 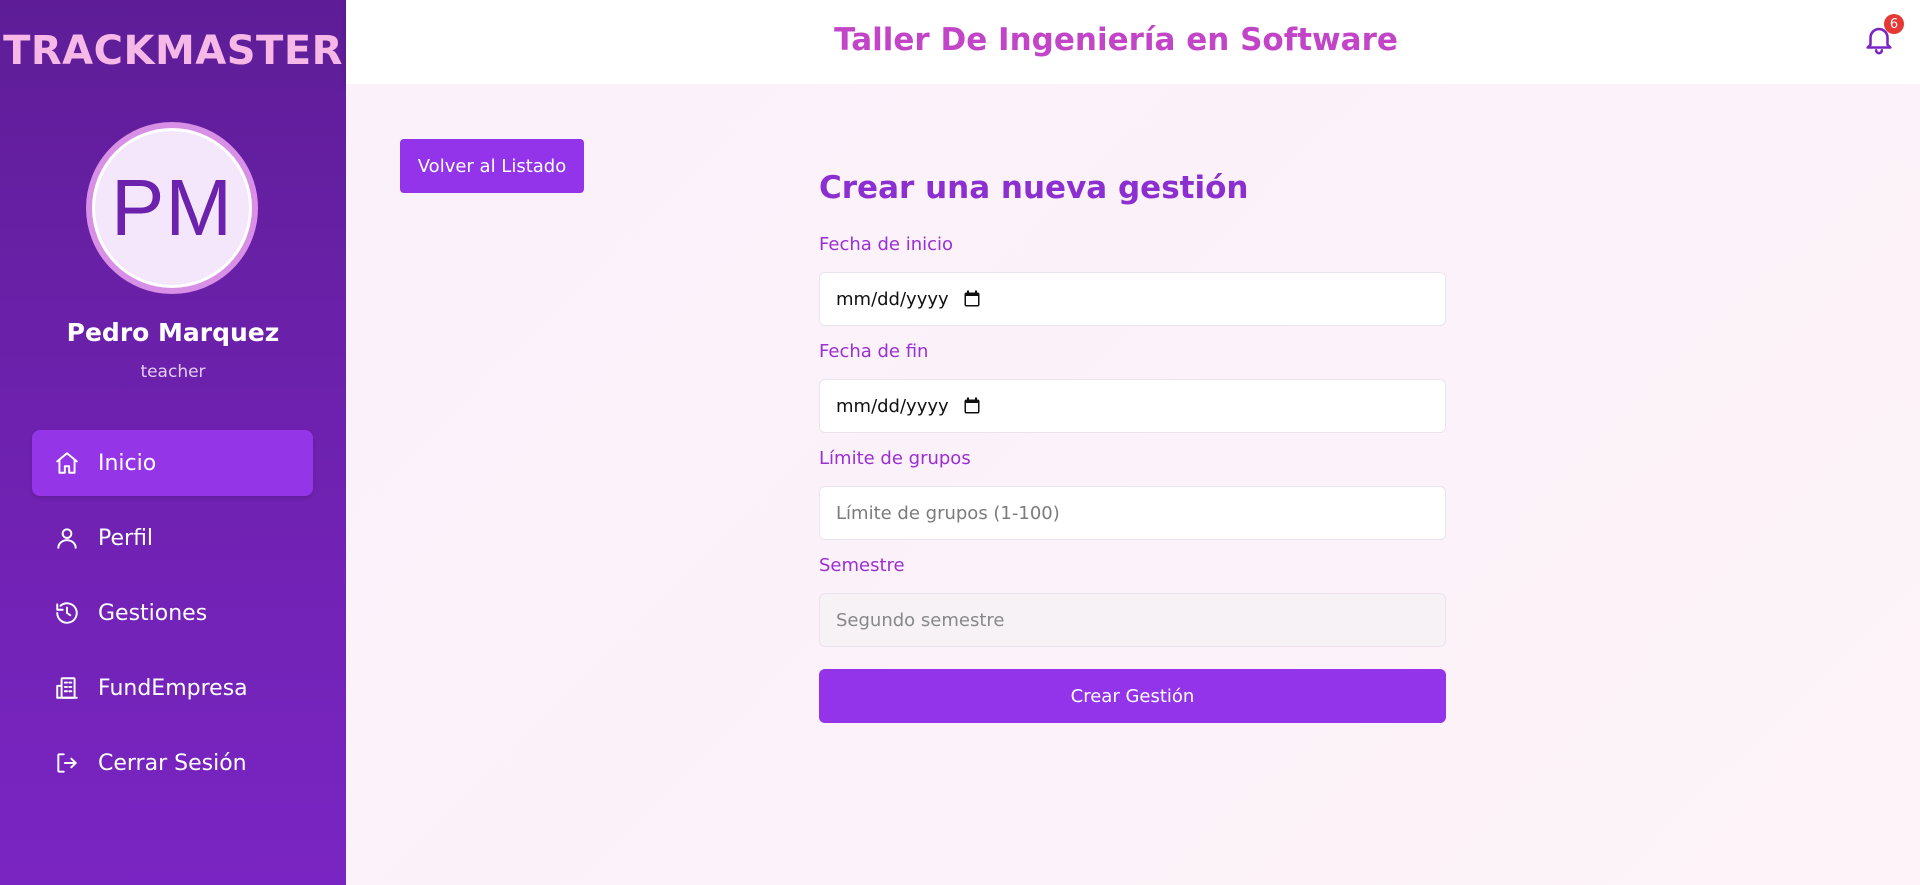 I want to click on history-icon, so click(x=67, y=613).